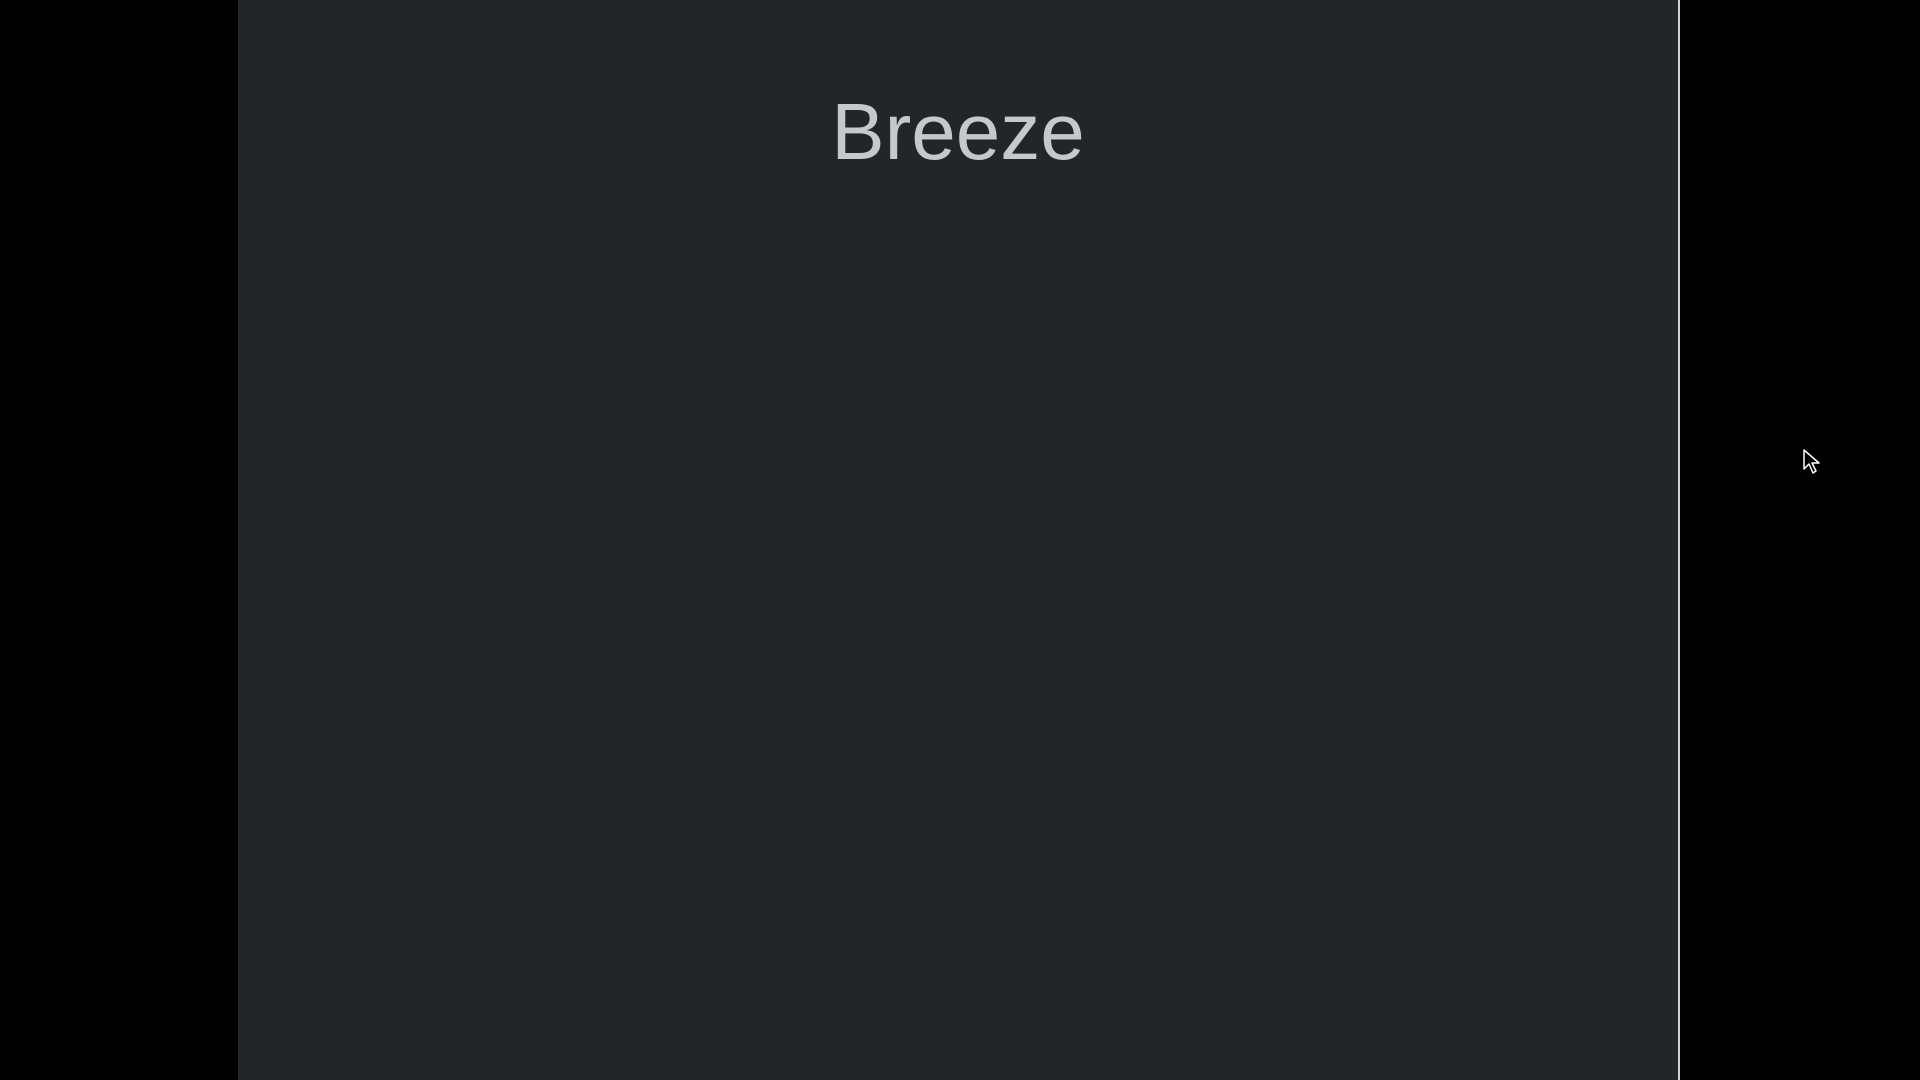 The height and width of the screenshot is (1080, 1920). I want to click on theme-name-title: Breeze, so click(958, 131).